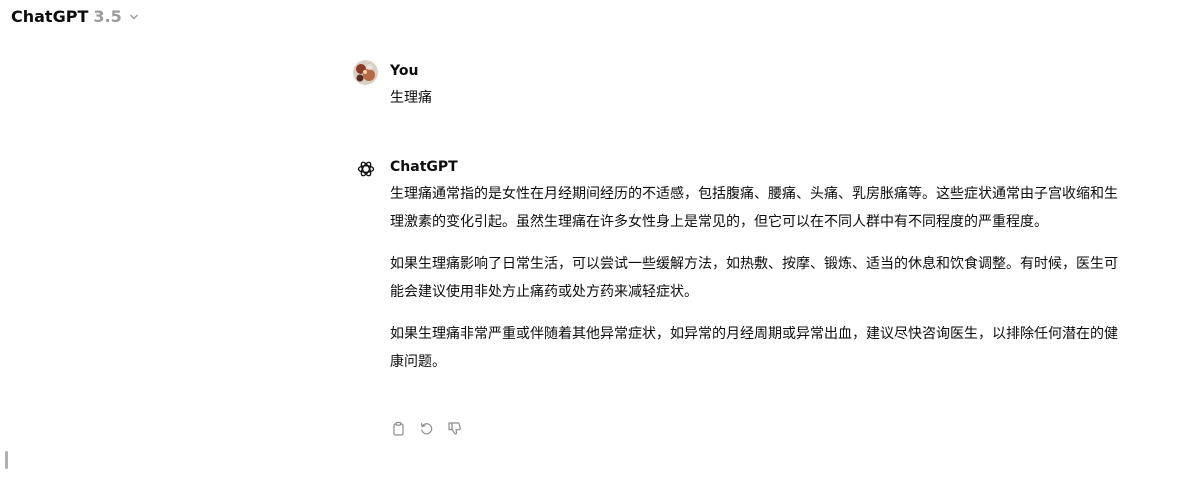 This screenshot has width=1189, height=483. I want to click on user-avatar, so click(365, 72).